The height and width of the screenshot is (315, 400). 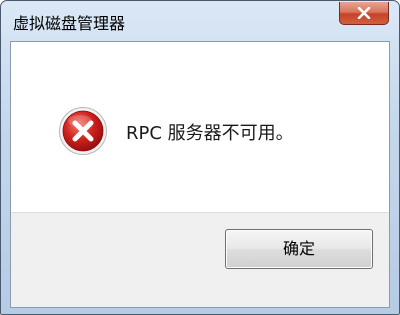 What do you see at coordinates (200, 21) in the screenshot?
I see `title-bar: 虚拟磁盘管理器` at bounding box center [200, 21].